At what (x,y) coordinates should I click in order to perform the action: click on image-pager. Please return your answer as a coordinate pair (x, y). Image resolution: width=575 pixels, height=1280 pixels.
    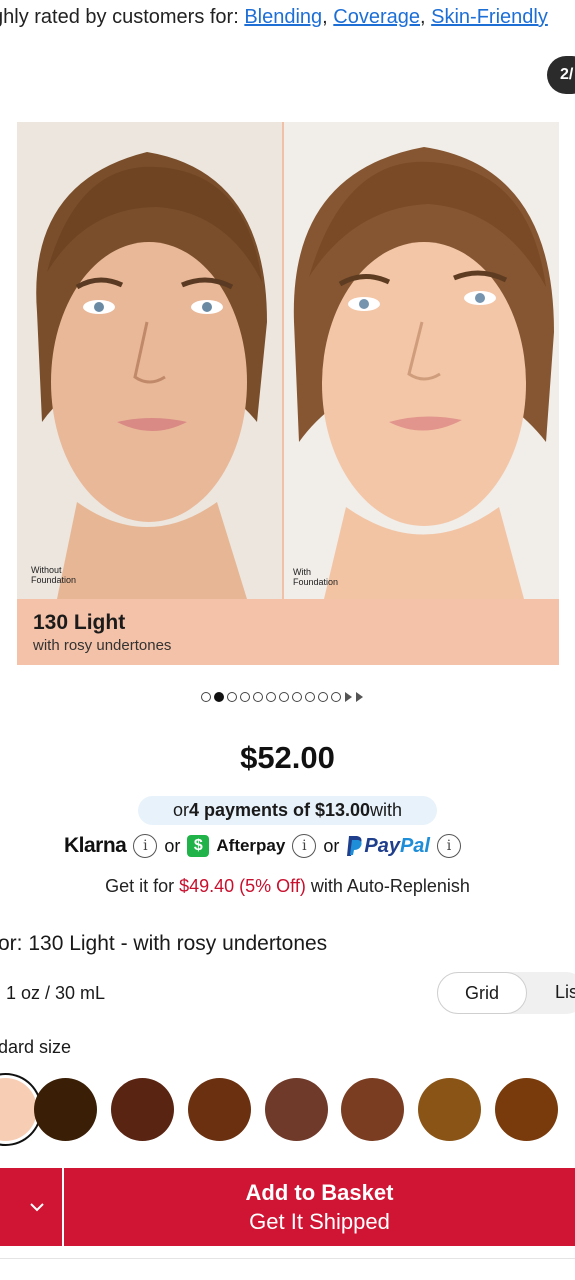
    Looking at the image, I should click on (282, 697).